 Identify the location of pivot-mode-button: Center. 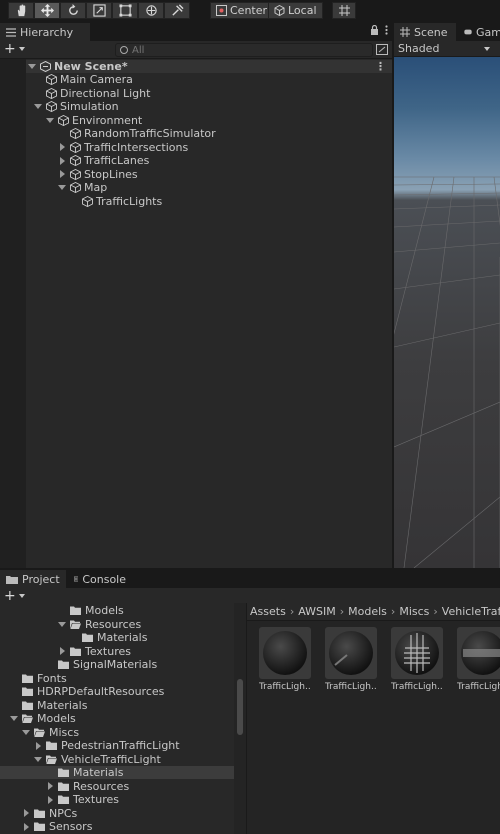
(242, 10).